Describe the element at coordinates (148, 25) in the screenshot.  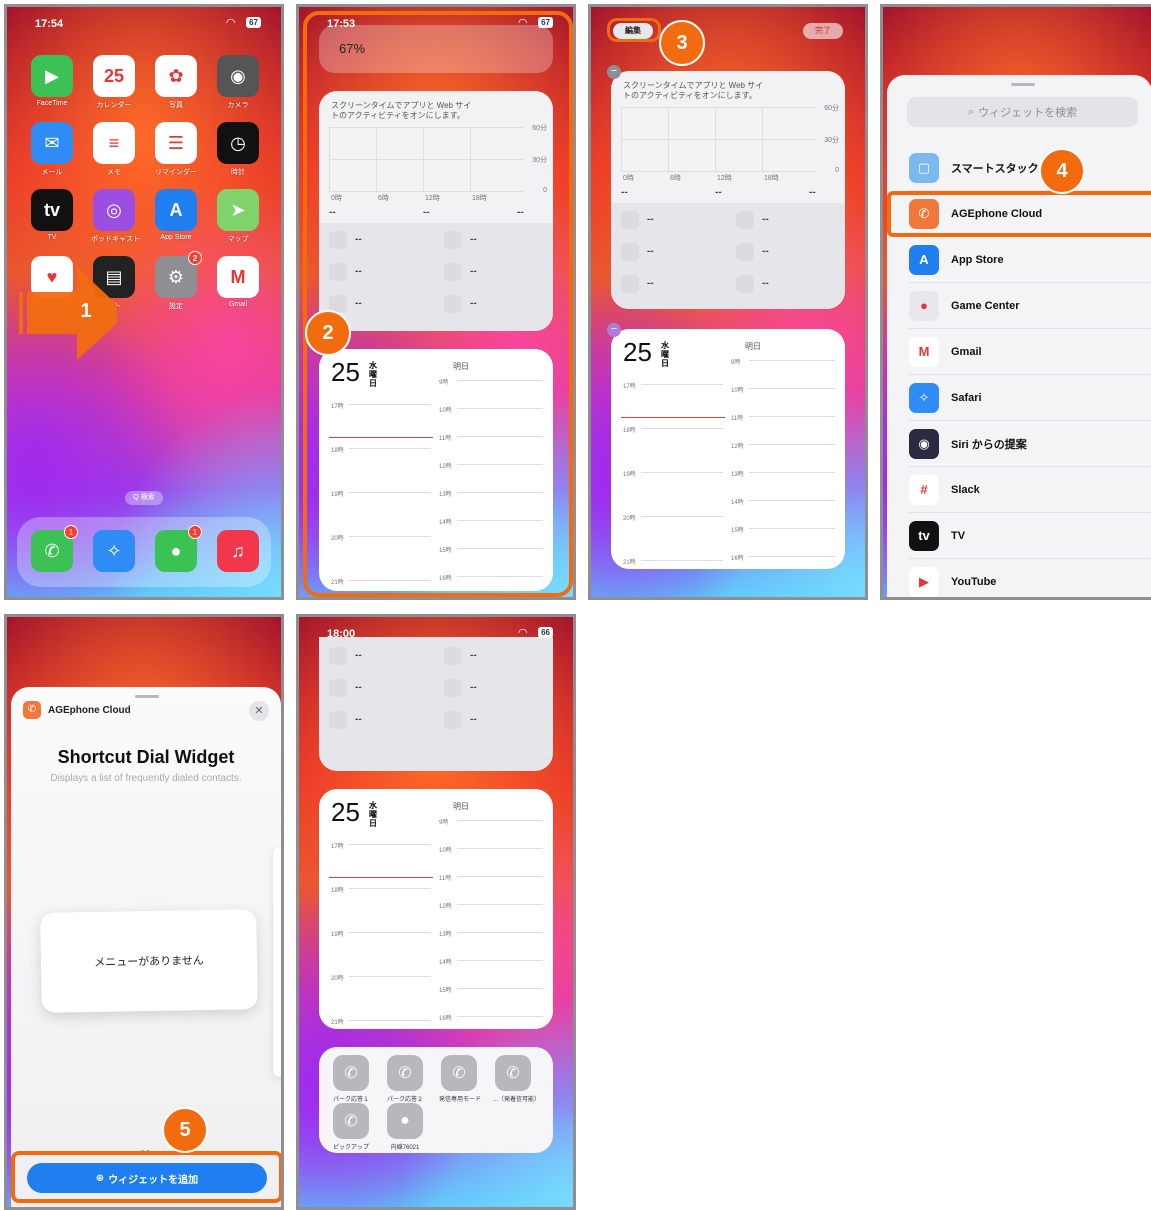
I see `status-bar: 17:54 ◠ 67` at that location.